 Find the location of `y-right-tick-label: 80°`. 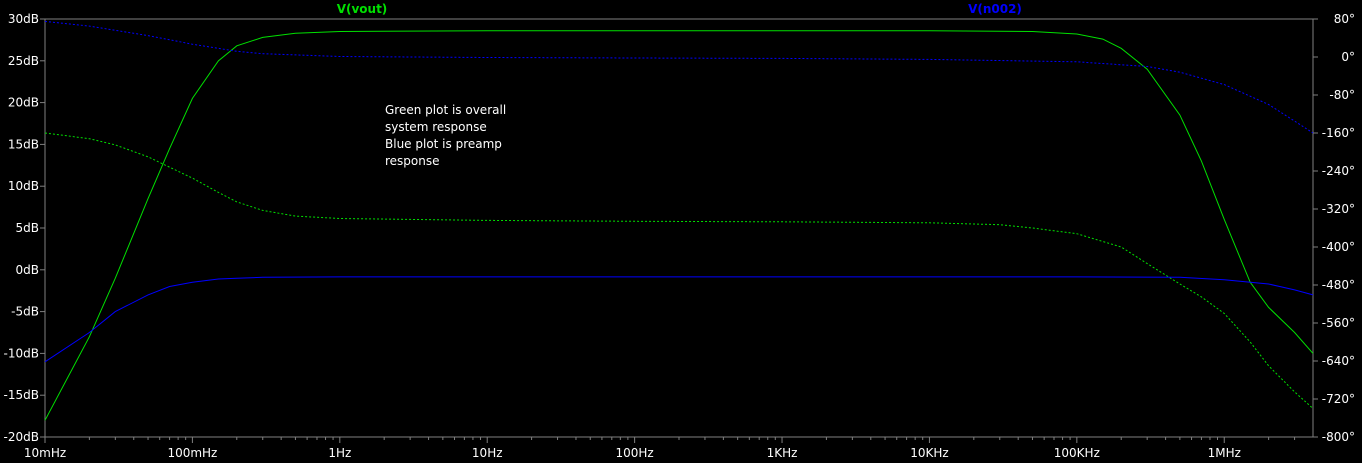

y-right-tick-label: 80° is located at coordinates (1344, 19).